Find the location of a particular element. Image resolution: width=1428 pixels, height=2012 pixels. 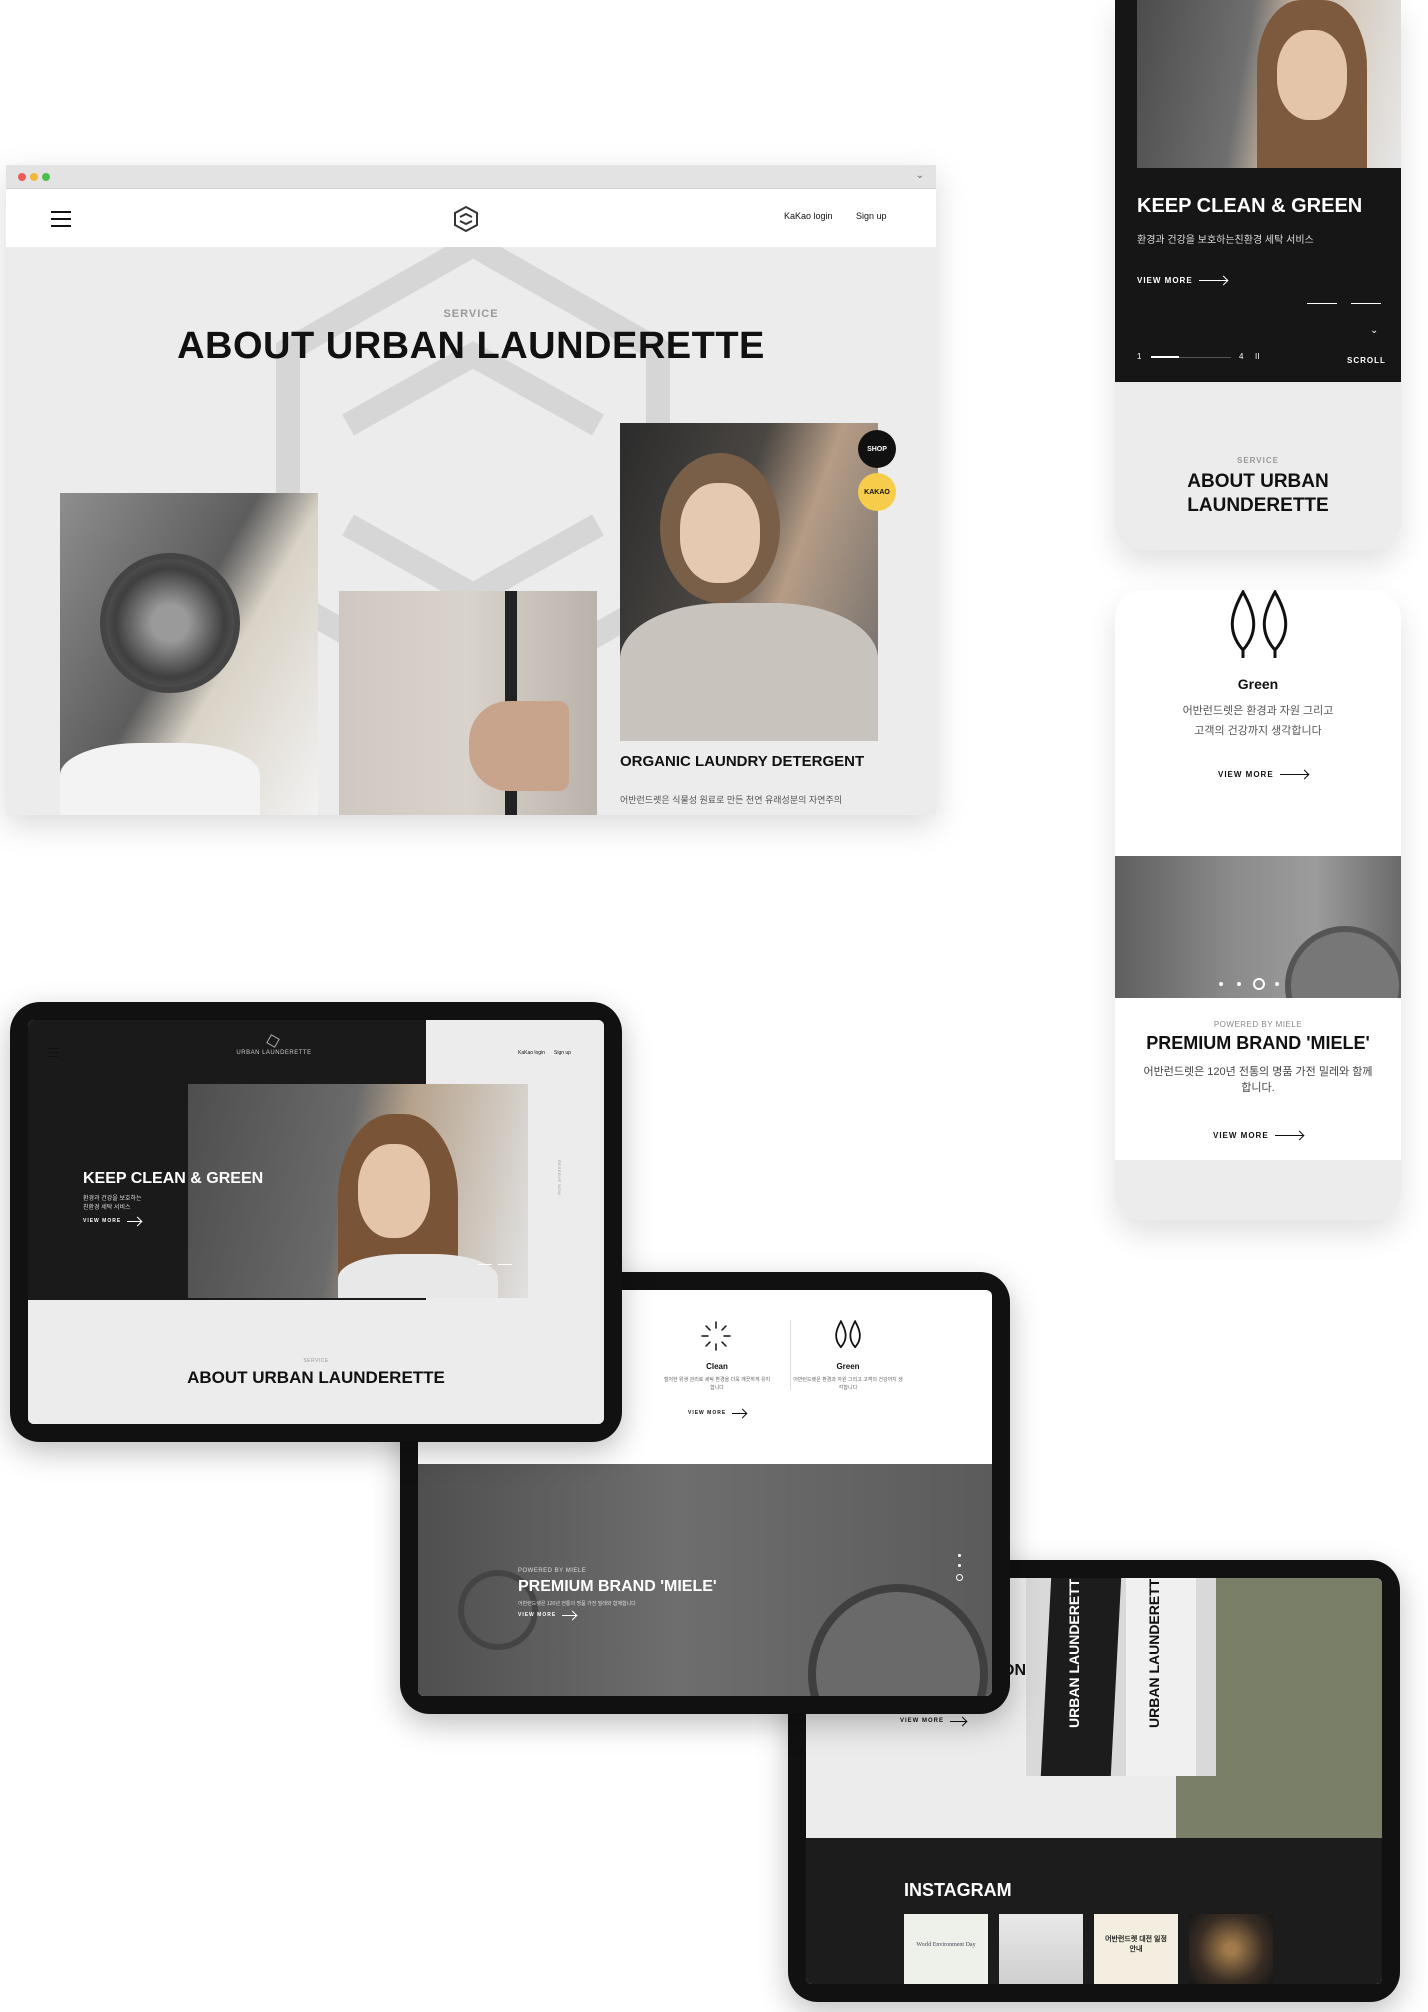

washing-machine-photo is located at coordinates (189, 654).